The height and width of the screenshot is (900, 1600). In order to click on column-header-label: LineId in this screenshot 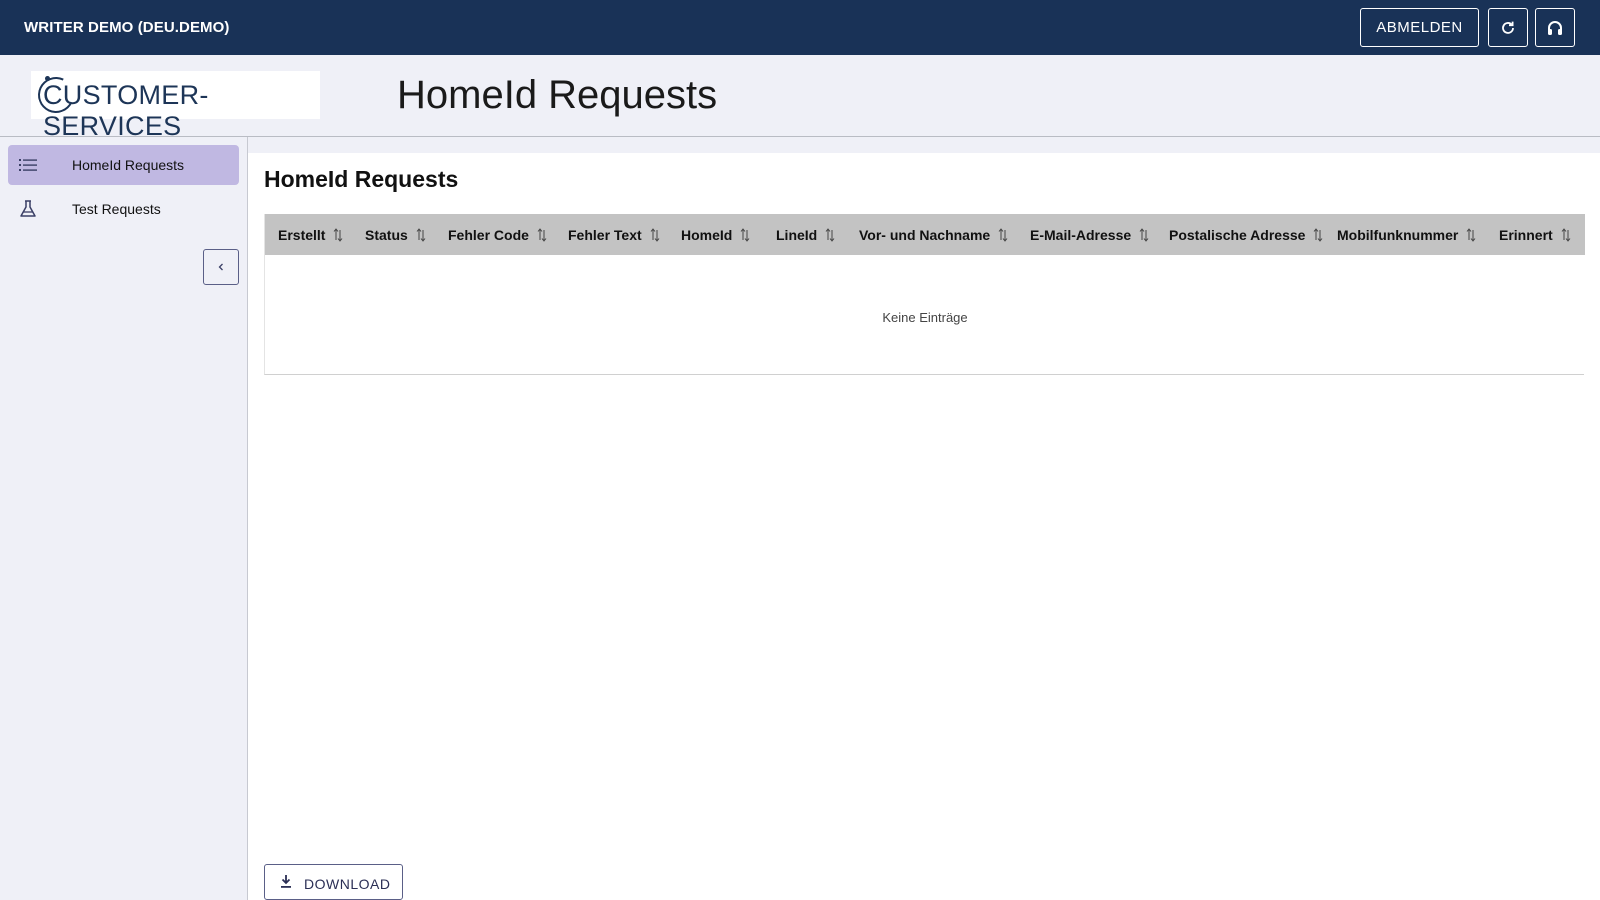, I will do `click(797, 234)`.